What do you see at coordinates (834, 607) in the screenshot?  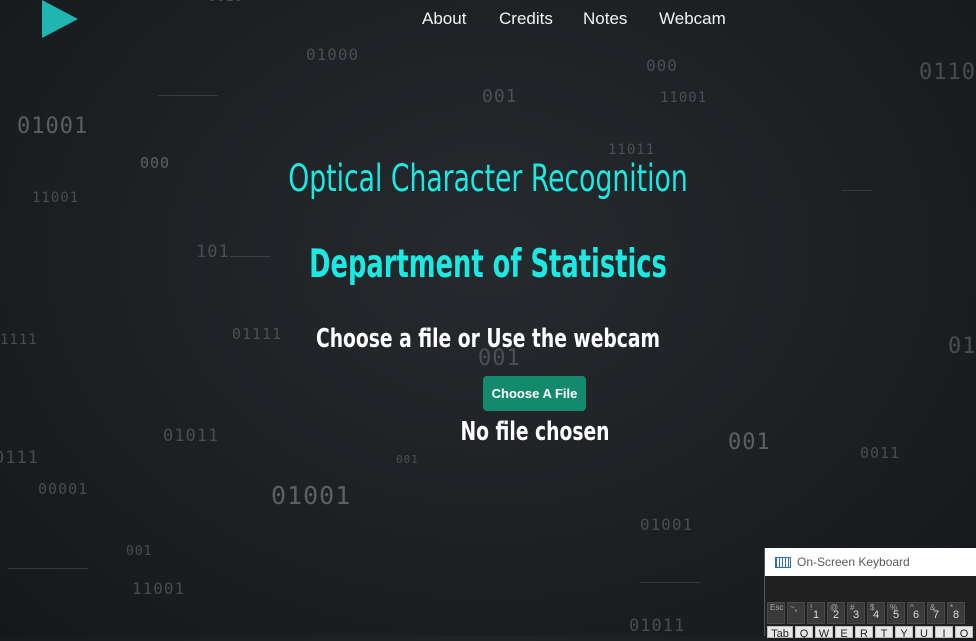 I see `osk-key-shift-label: @` at bounding box center [834, 607].